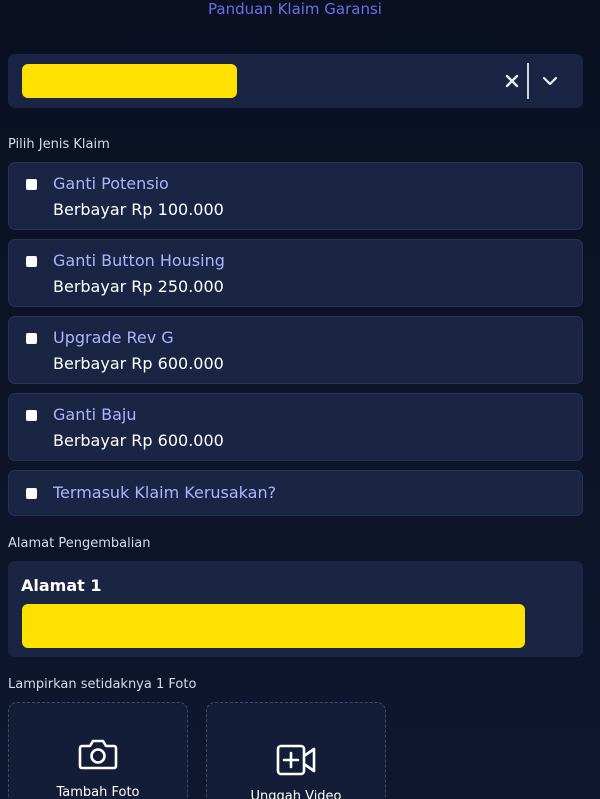 The width and height of the screenshot is (600, 799). I want to click on add-photo-button: Tambah Foto, so click(98, 750).